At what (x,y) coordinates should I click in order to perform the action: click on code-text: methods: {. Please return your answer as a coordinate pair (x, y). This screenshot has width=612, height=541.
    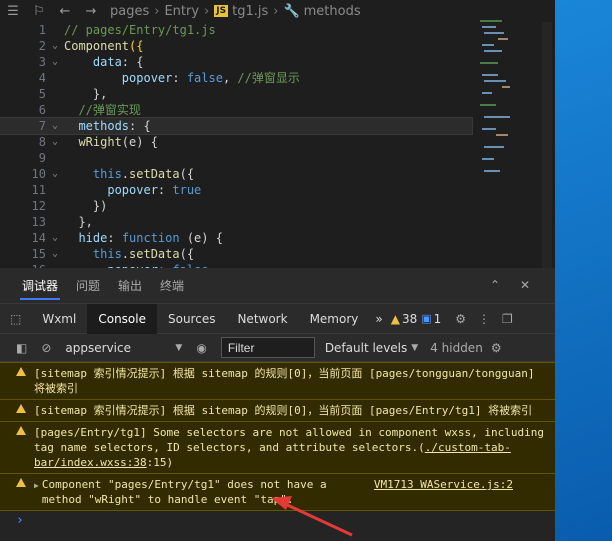
    Looking at the image, I should click on (268, 126).